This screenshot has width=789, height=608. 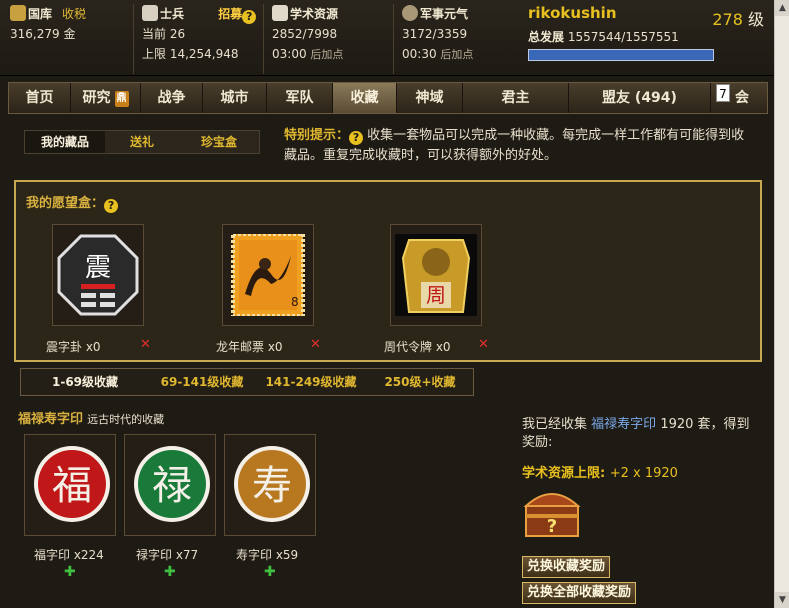 I want to click on morale-value: 3172/3359, so click(x=435, y=34).